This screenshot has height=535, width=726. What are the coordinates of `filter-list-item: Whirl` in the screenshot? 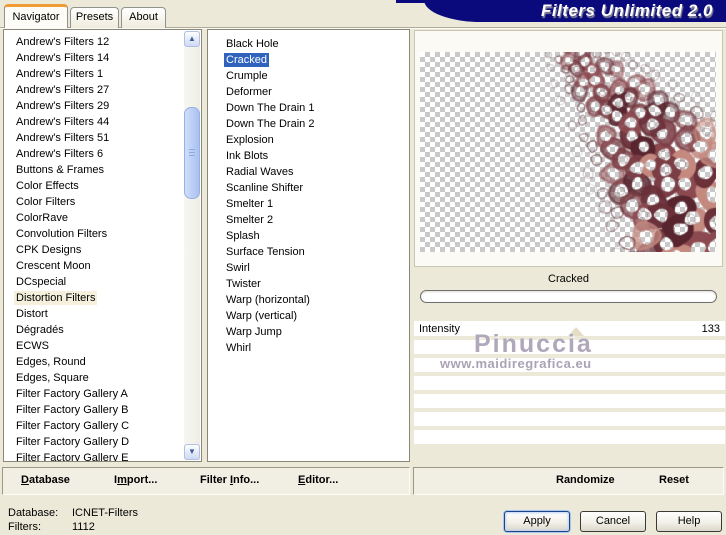 It's located at (316, 348).